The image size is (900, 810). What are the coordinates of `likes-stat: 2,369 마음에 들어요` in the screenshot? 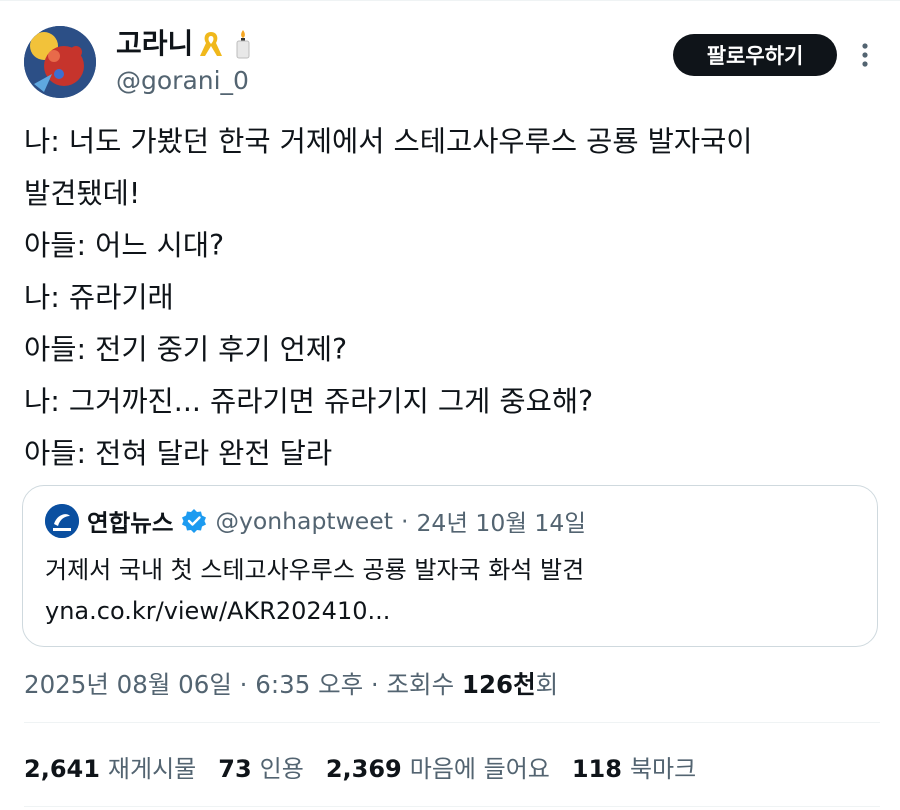 It's located at (438, 769).